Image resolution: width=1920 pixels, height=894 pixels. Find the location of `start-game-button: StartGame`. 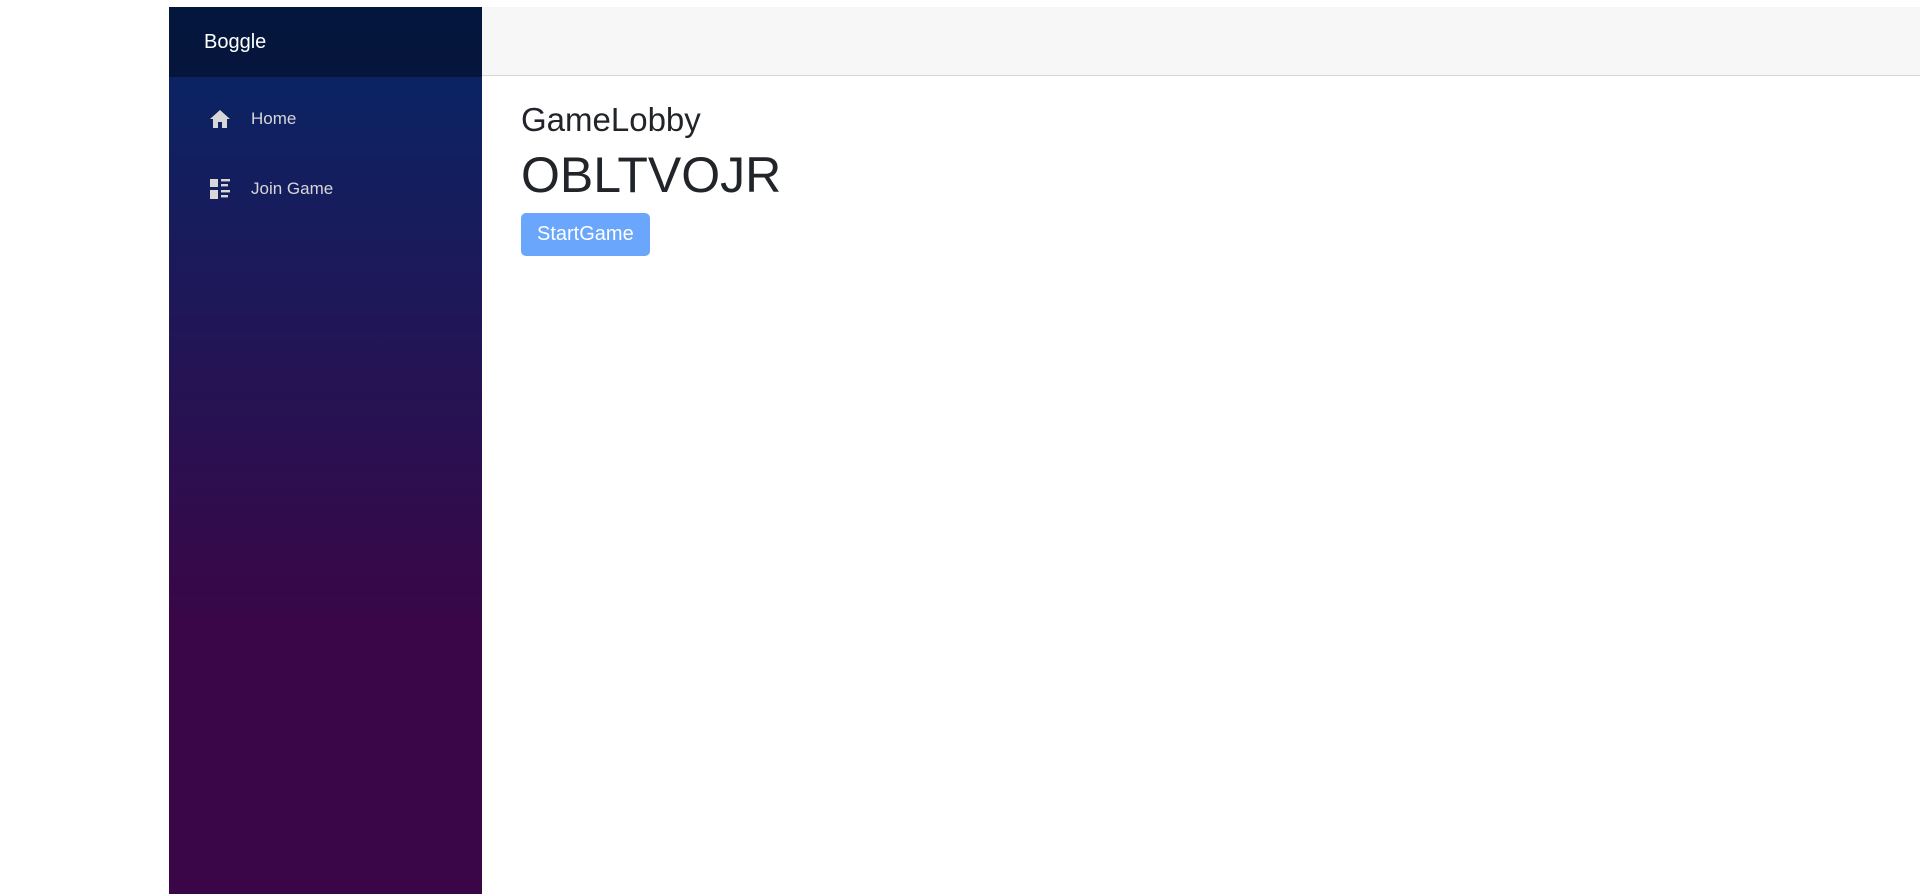

start-game-button: StartGame is located at coordinates (585, 234).